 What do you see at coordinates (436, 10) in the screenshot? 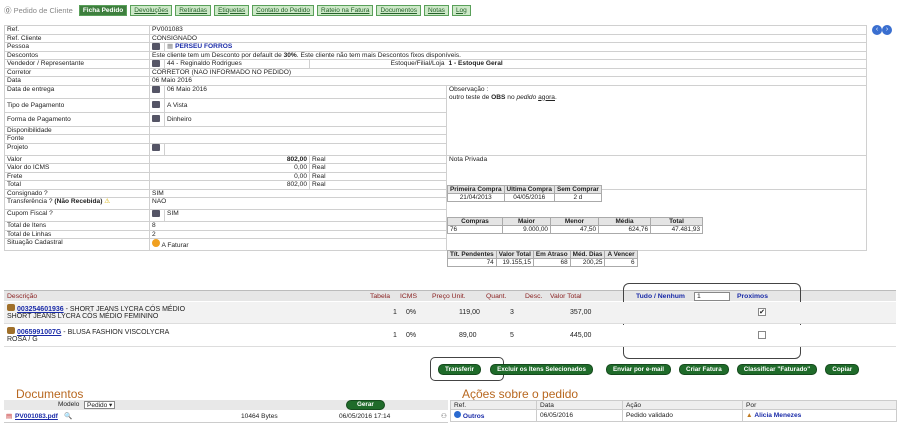
I see `tab-notas: Notas` at bounding box center [436, 10].